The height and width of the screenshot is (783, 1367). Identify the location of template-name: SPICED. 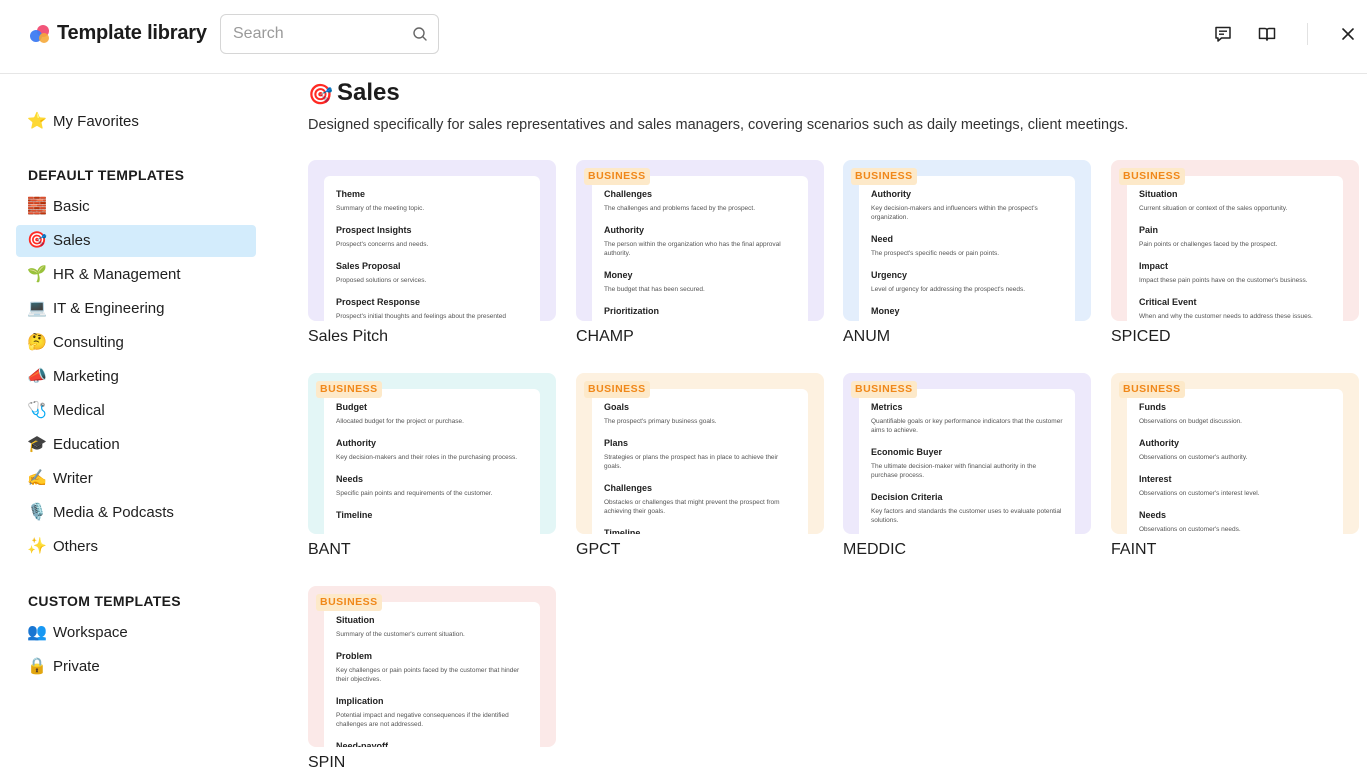
(1141, 337).